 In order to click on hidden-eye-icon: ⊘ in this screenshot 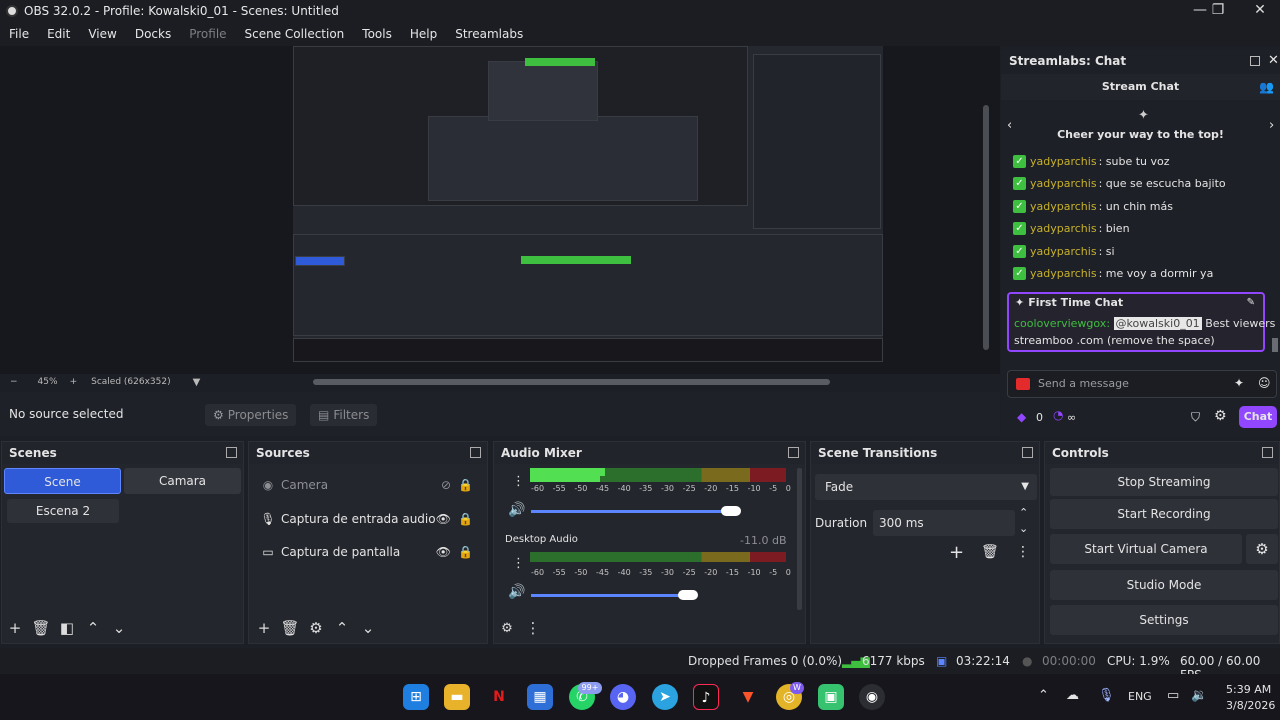, I will do `click(446, 485)`.